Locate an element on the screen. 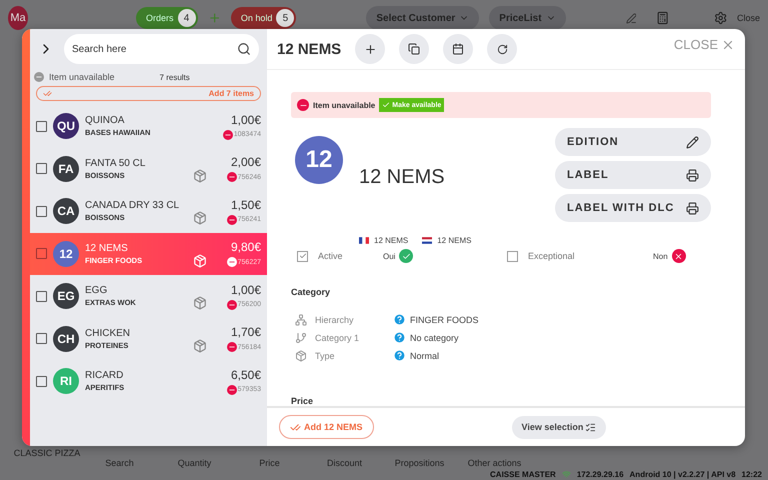 This screenshot has height=480, width=768. action-label: Discount is located at coordinates (344, 463).